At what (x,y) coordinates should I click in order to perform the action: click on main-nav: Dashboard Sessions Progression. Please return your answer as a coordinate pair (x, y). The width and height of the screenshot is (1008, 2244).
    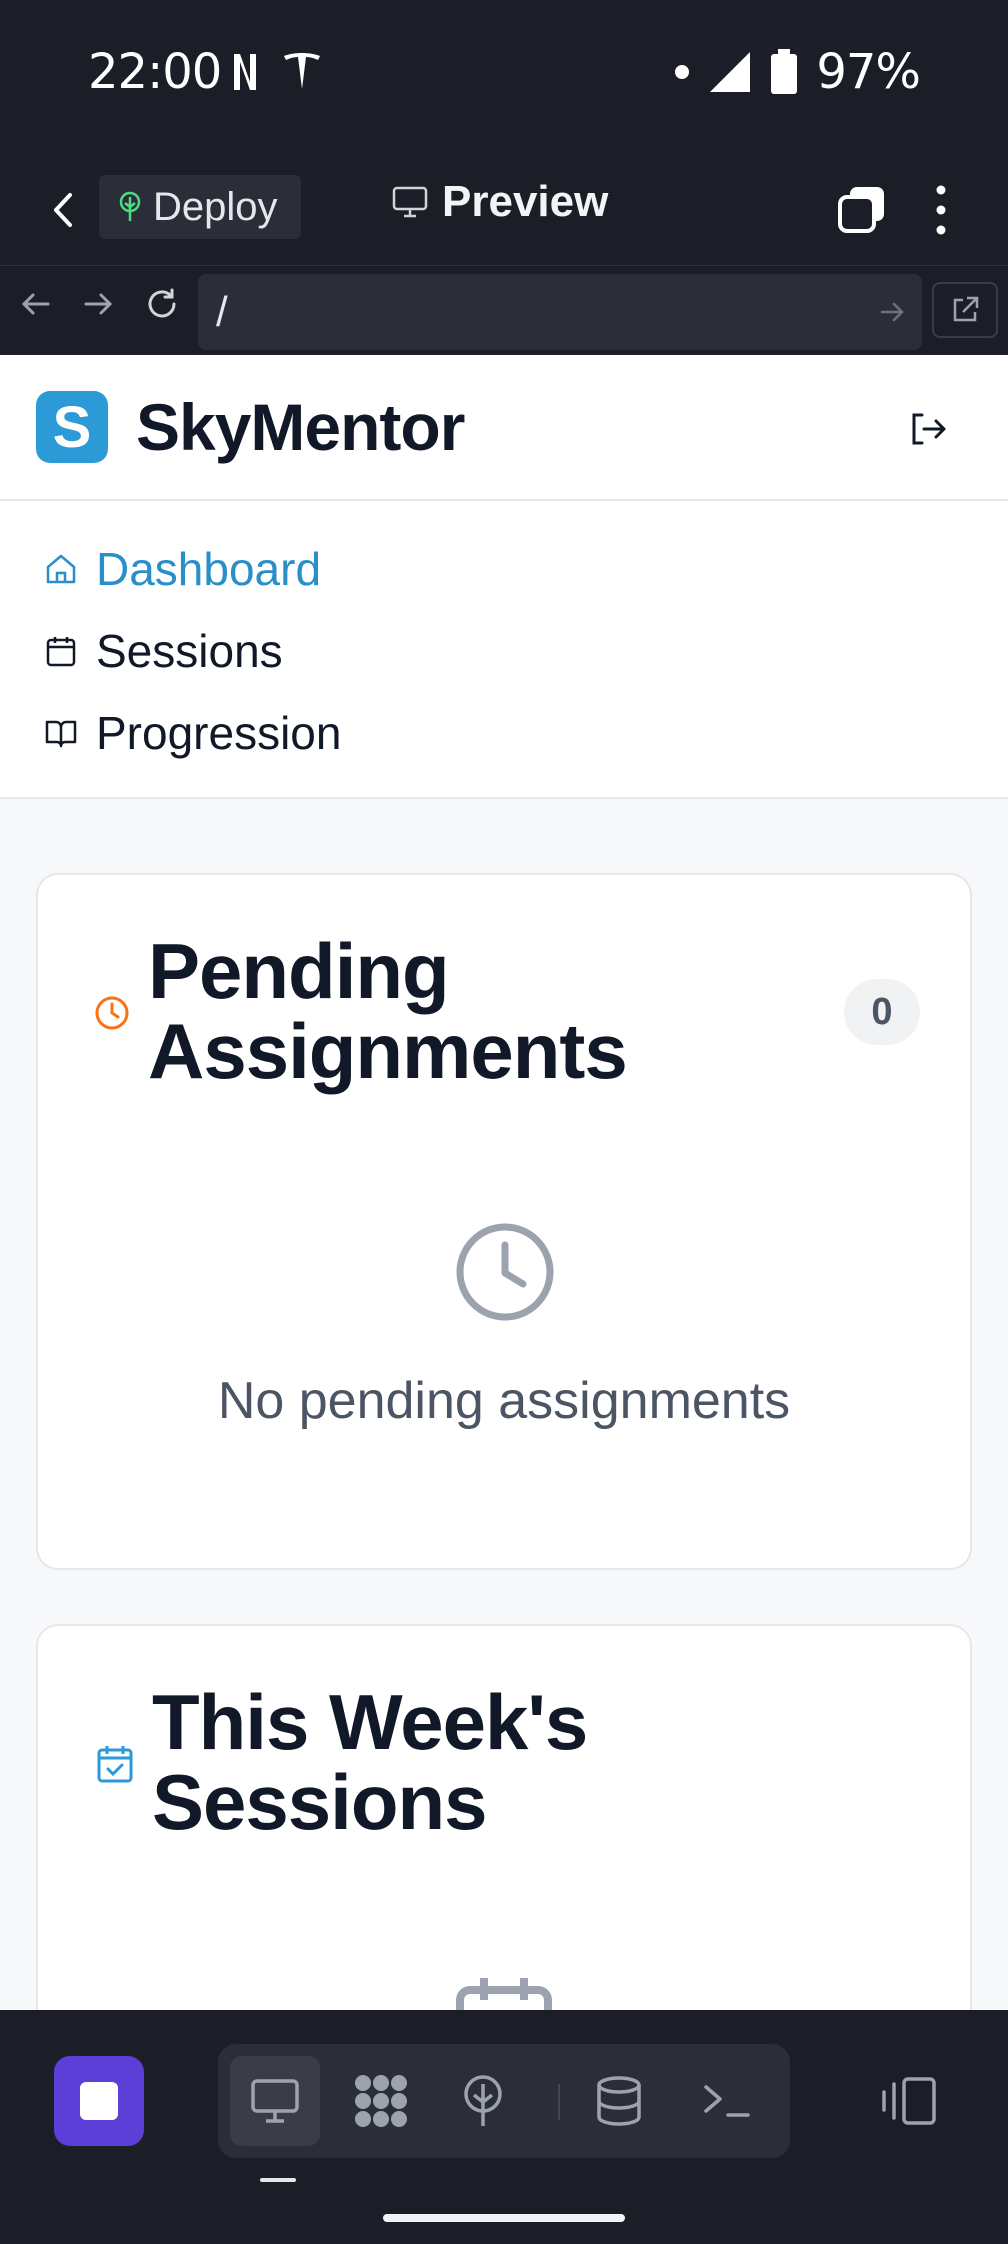
    Looking at the image, I should click on (504, 650).